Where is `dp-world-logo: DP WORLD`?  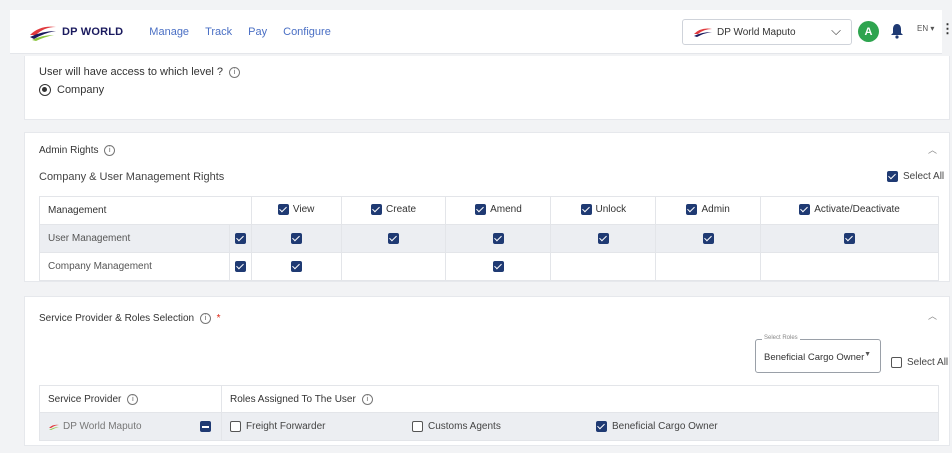 dp-world-logo: DP WORLD is located at coordinates (75, 32).